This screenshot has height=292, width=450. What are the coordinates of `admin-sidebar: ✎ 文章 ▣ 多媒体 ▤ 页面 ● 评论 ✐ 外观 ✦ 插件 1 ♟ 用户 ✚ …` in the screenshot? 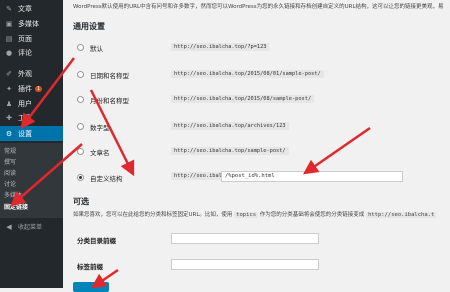 It's located at (31, 144).